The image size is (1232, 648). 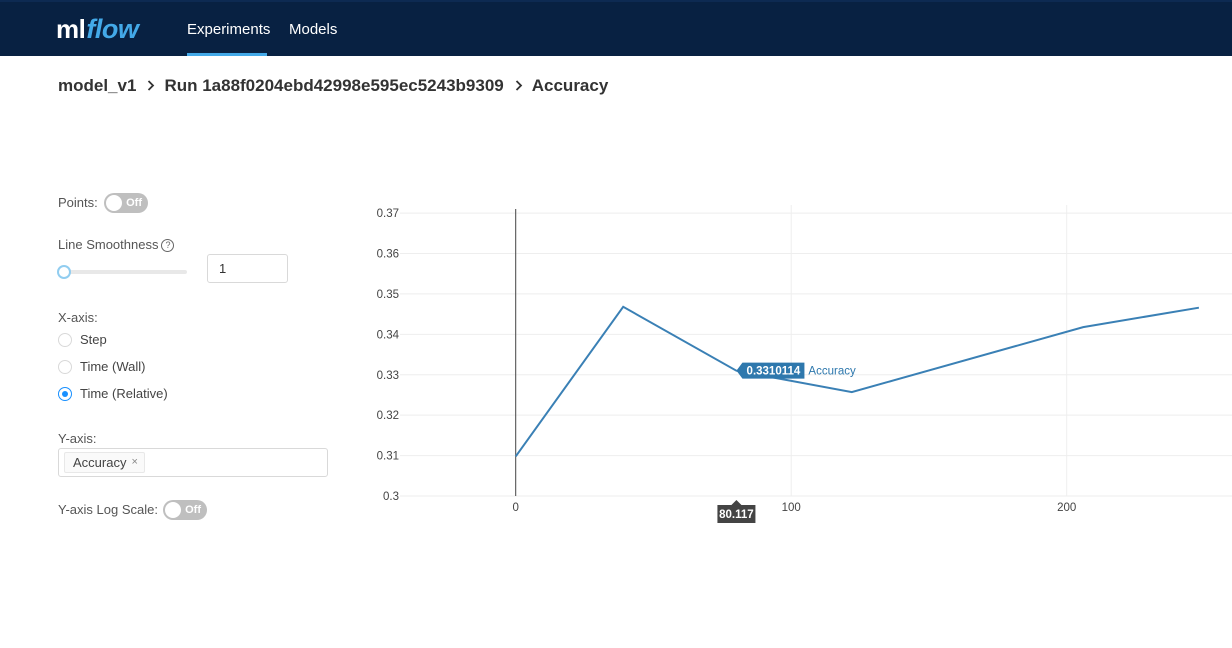 What do you see at coordinates (736, 515) in the screenshot?
I see `hover-x-value: 80.117` at bounding box center [736, 515].